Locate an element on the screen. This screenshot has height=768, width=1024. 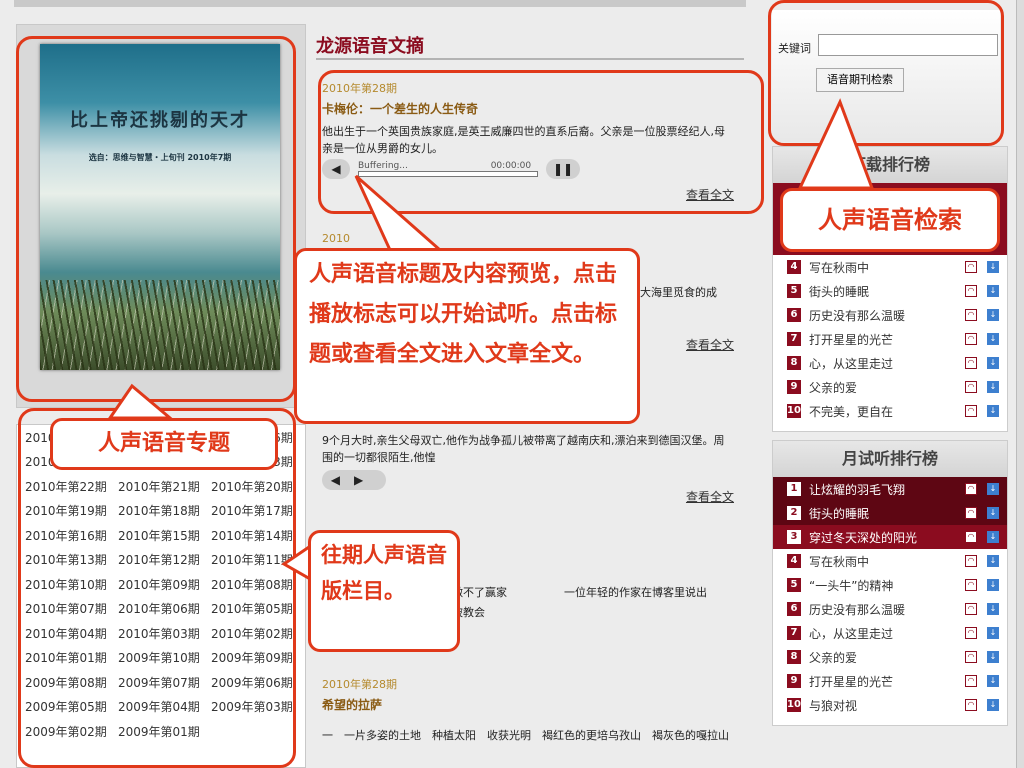
search-pointer is located at coordinates (836, 144).